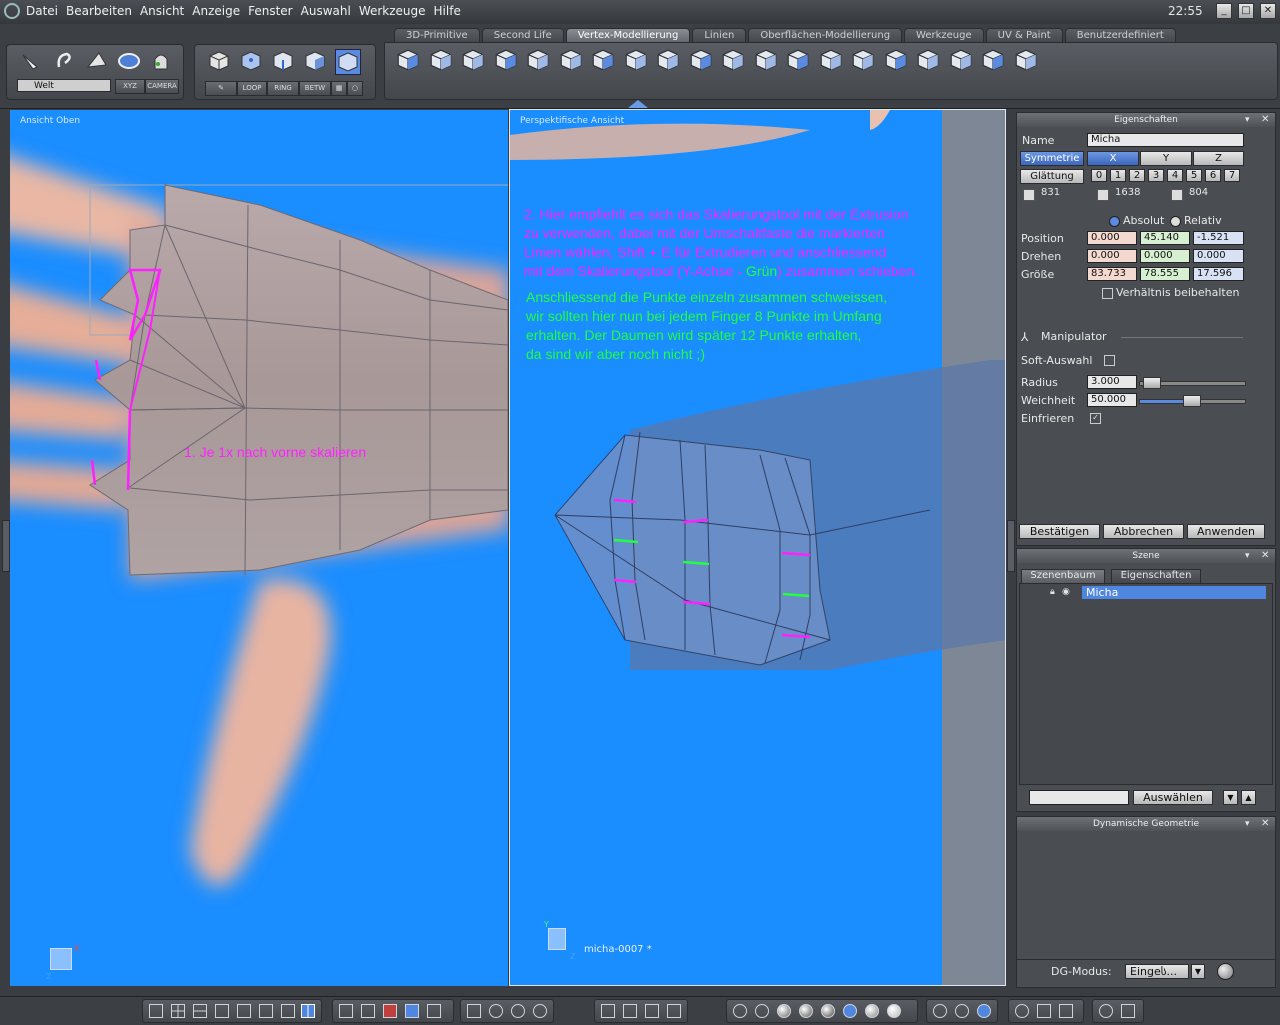 The height and width of the screenshot is (1025, 1280). Describe the element at coordinates (266, 1011) in the screenshot. I see `layout-3c-icon` at that location.